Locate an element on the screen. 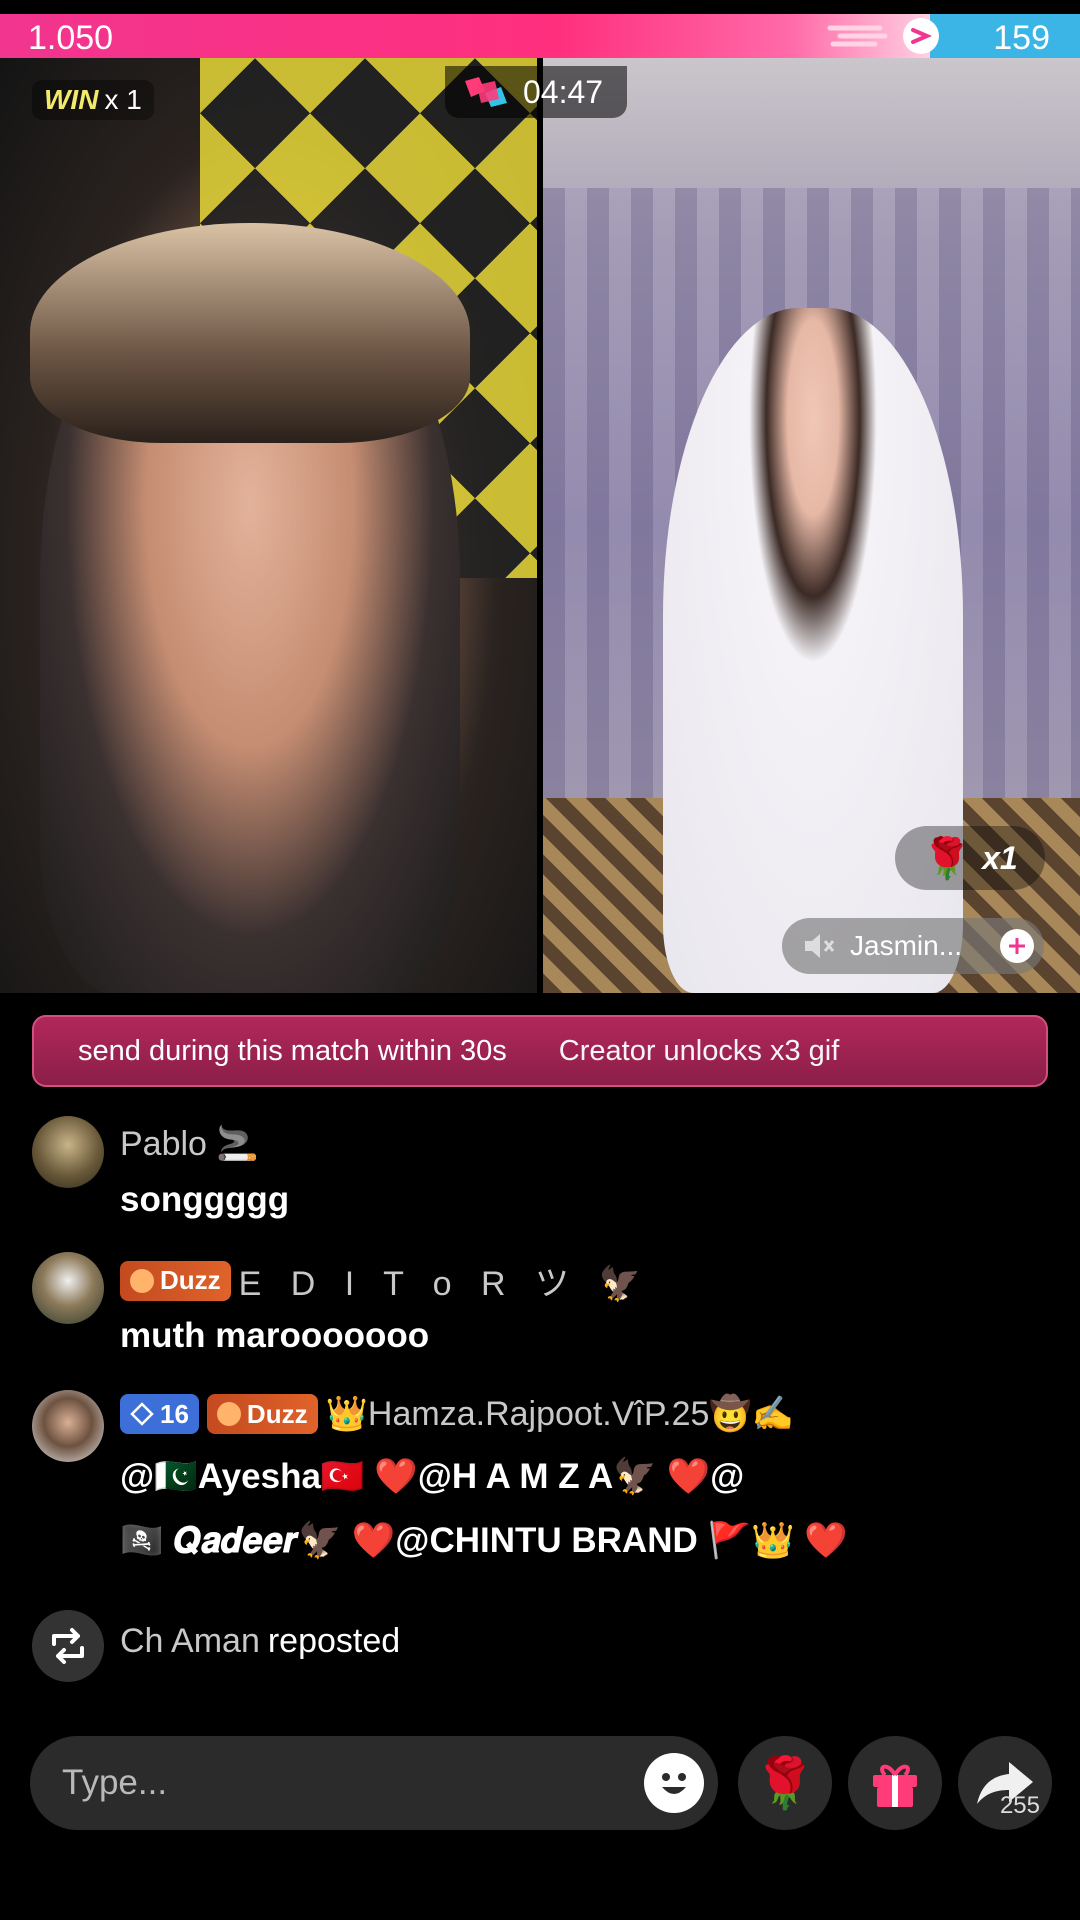 This screenshot has height=1920, width=1080. battle-score-bar: 1.050 159 is located at coordinates (540, 36).